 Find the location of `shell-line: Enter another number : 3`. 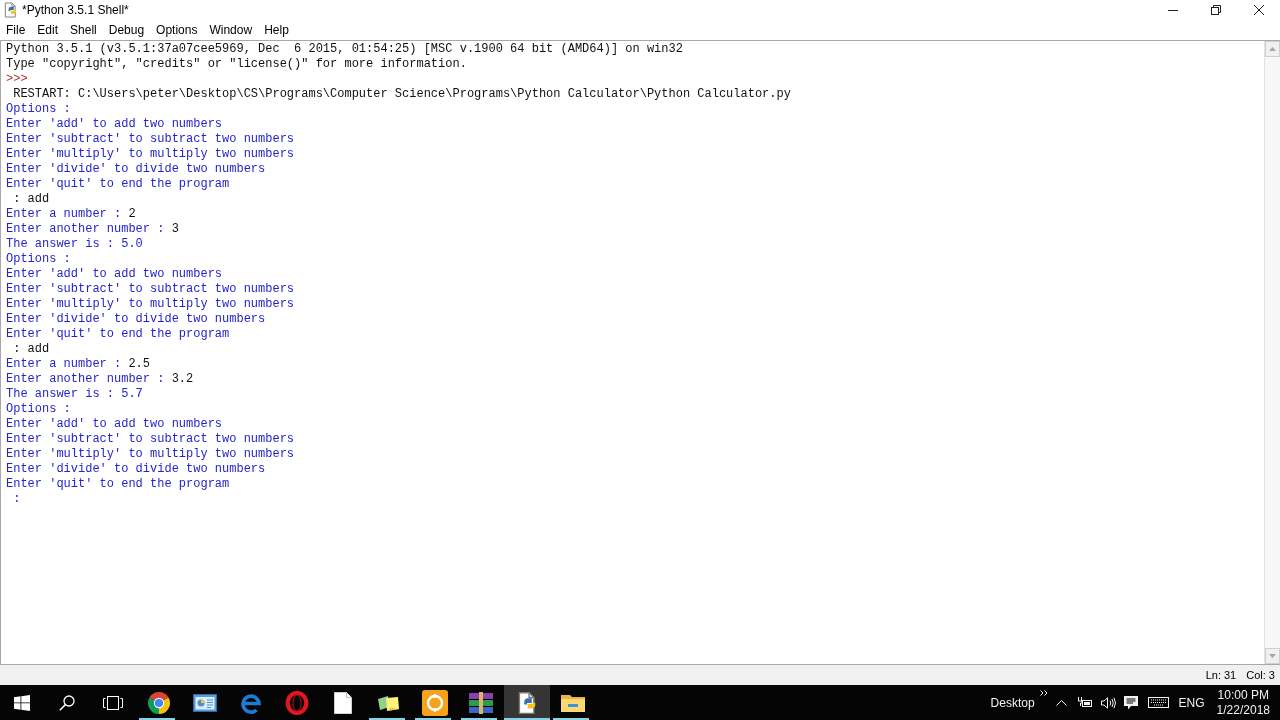

shell-line: Enter another number : 3 is located at coordinates (92, 229).